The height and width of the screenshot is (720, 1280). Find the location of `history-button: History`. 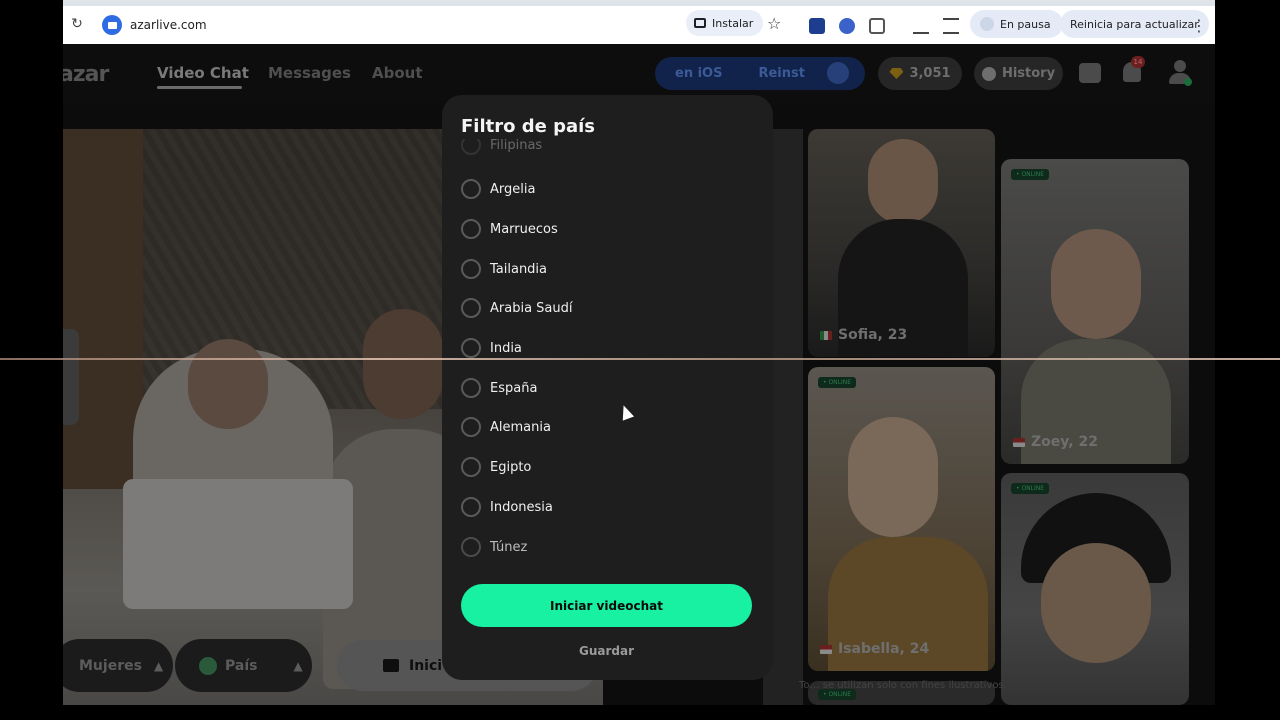

history-button: History is located at coordinates (1018, 73).